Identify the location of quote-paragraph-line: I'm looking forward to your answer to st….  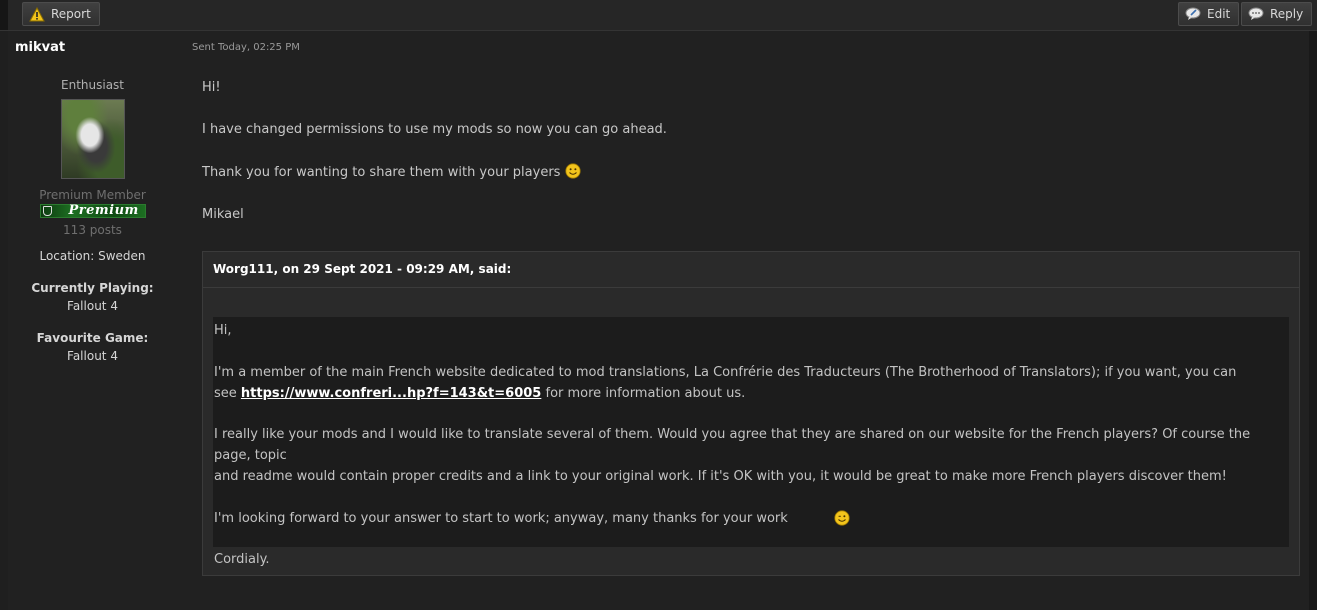
(501, 518).